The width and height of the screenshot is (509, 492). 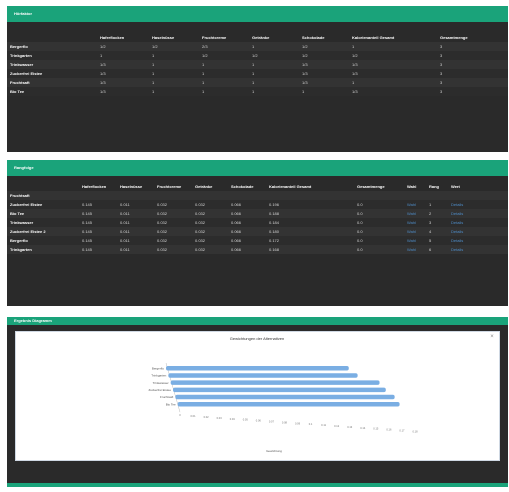 What do you see at coordinates (350, 427) in the screenshot?
I see `x-tick-label: 0.13` at bounding box center [350, 427].